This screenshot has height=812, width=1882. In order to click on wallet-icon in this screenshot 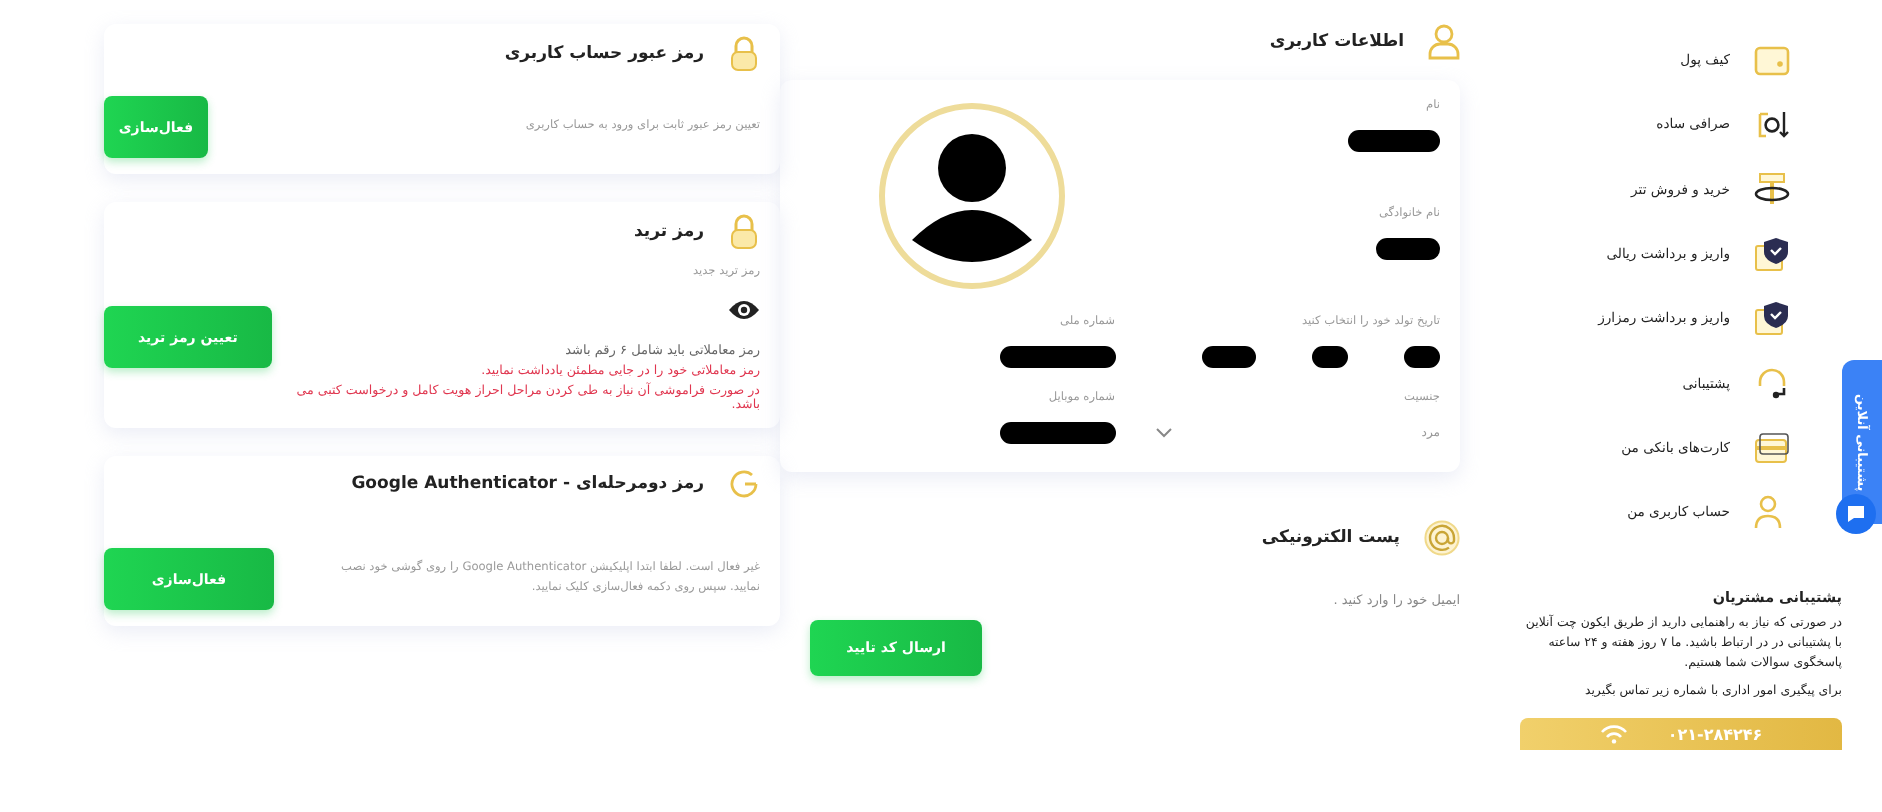, I will do `click(1772, 60)`.